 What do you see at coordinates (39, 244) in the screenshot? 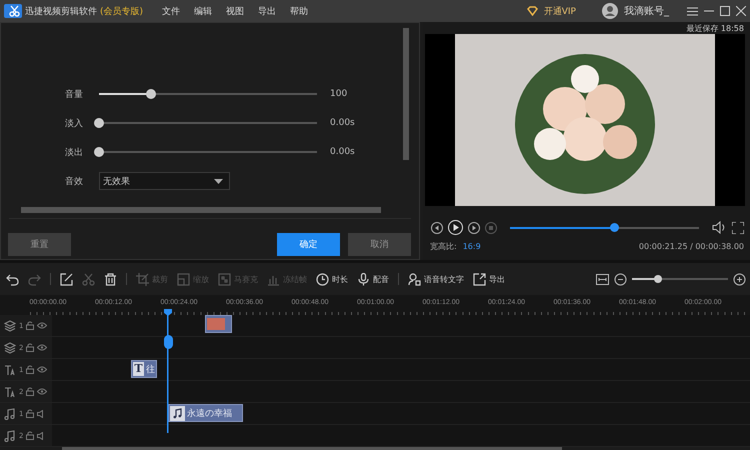
I see `dialog-button: 重置` at bounding box center [39, 244].